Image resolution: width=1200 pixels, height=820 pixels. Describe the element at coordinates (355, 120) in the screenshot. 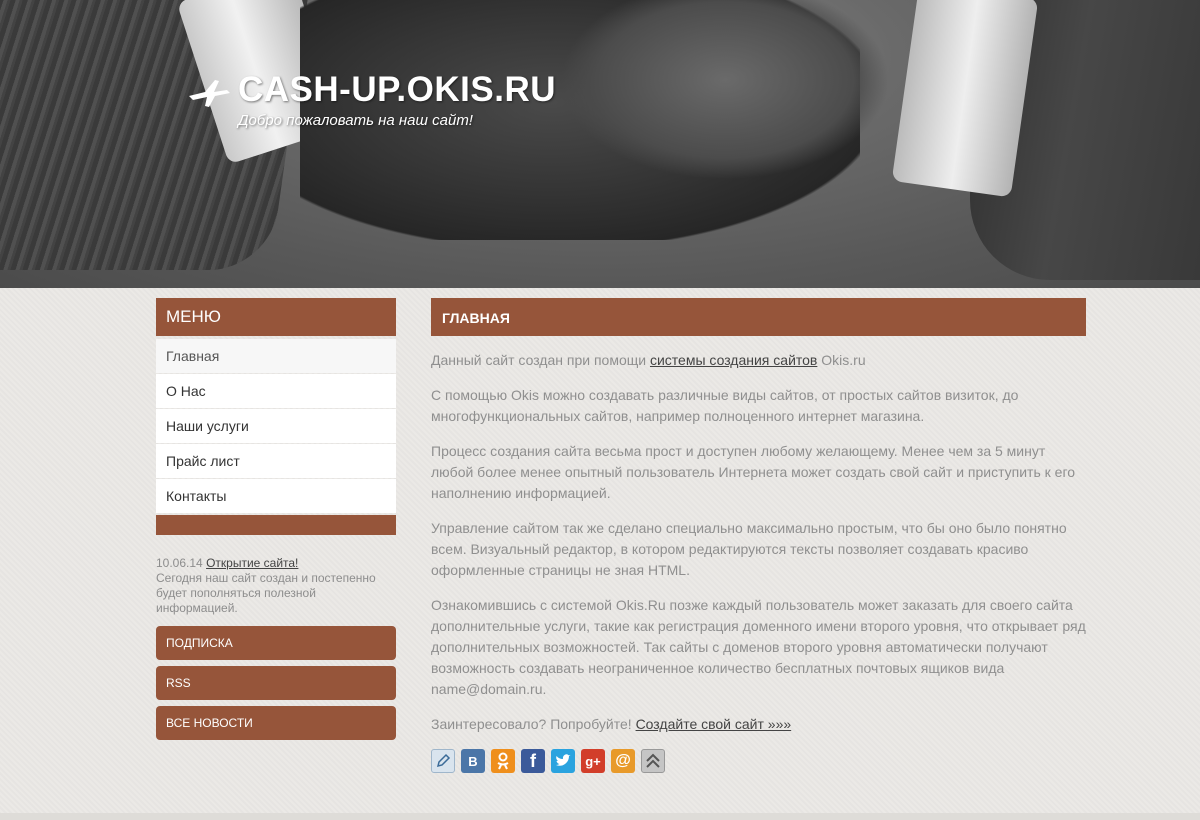

I see `site-subtitle: Добро пожаловать на наш сайт!` at that location.